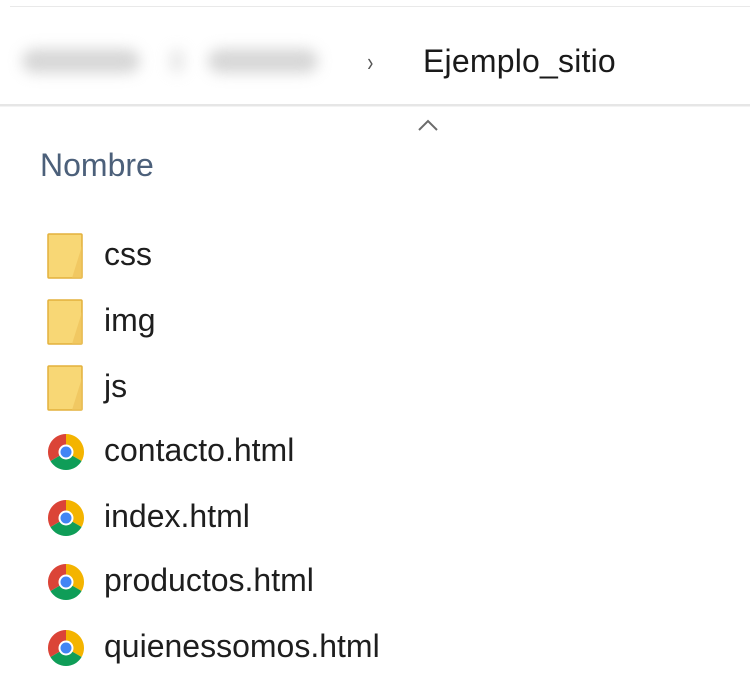 Image resolution: width=750 pixels, height=698 pixels. Describe the element at coordinates (209, 580) in the screenshot. I see `file-name: productos.html` at that location.